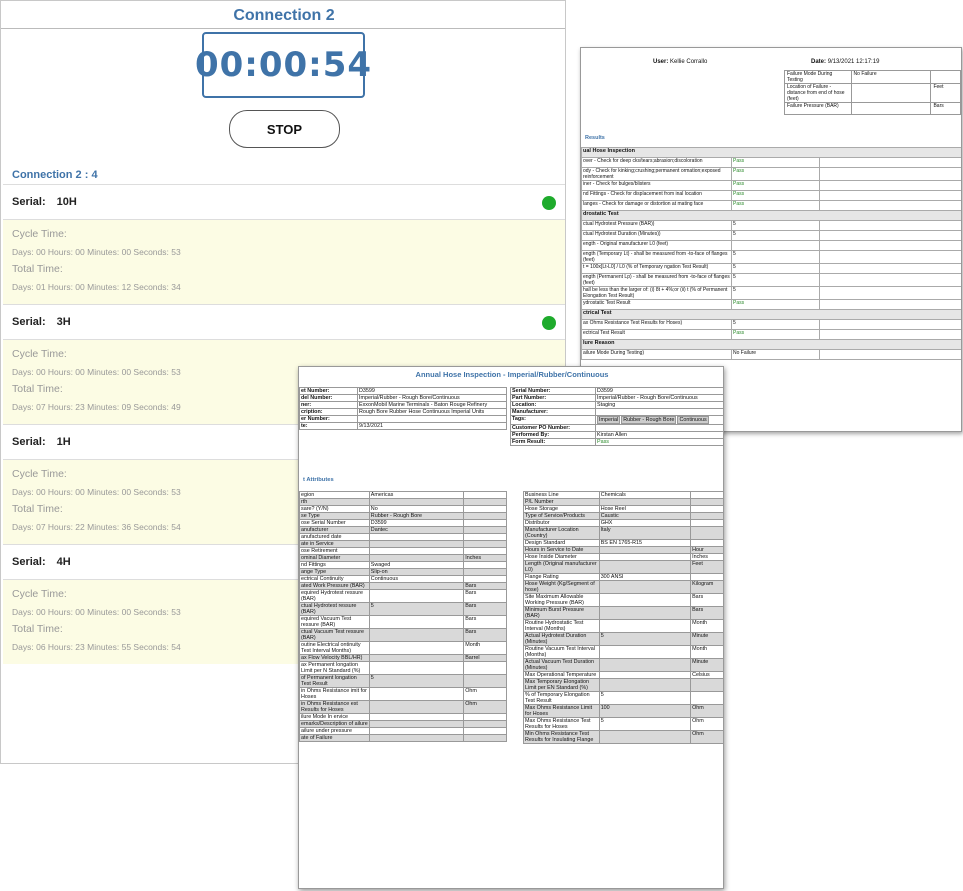  I want to click on attribute-cell: ange Type, so click(334, 572).